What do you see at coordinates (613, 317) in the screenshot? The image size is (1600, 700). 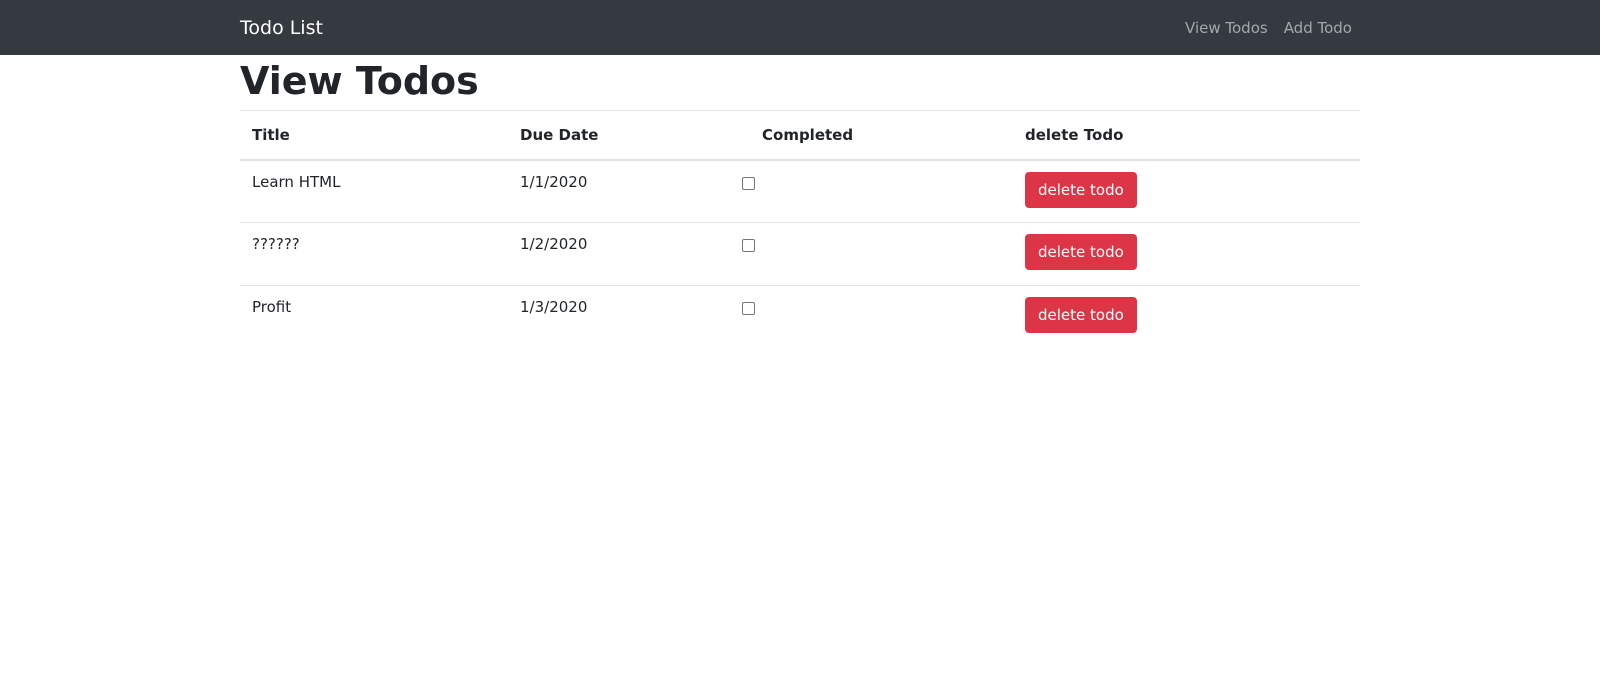 I see `todo-due-date: 1/3/2020` at bounding box center [613, 317].